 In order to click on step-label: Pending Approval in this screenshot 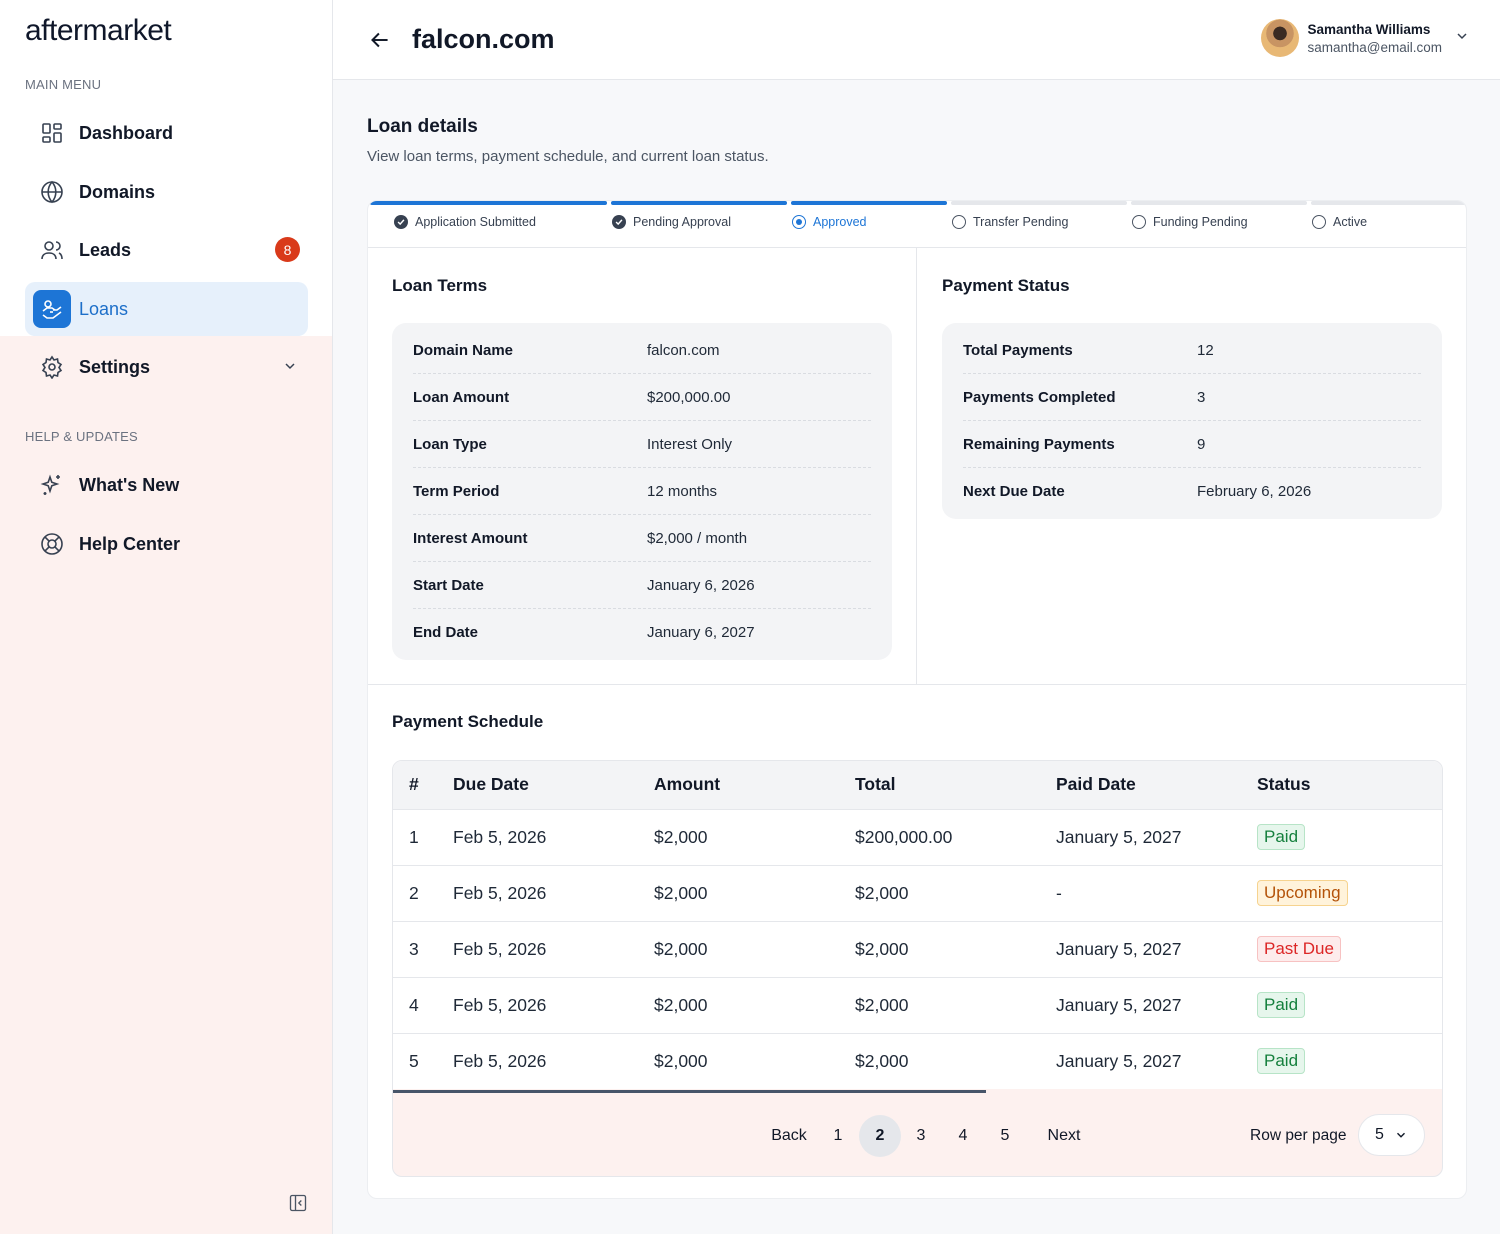, I will do `click(682, 222)`.